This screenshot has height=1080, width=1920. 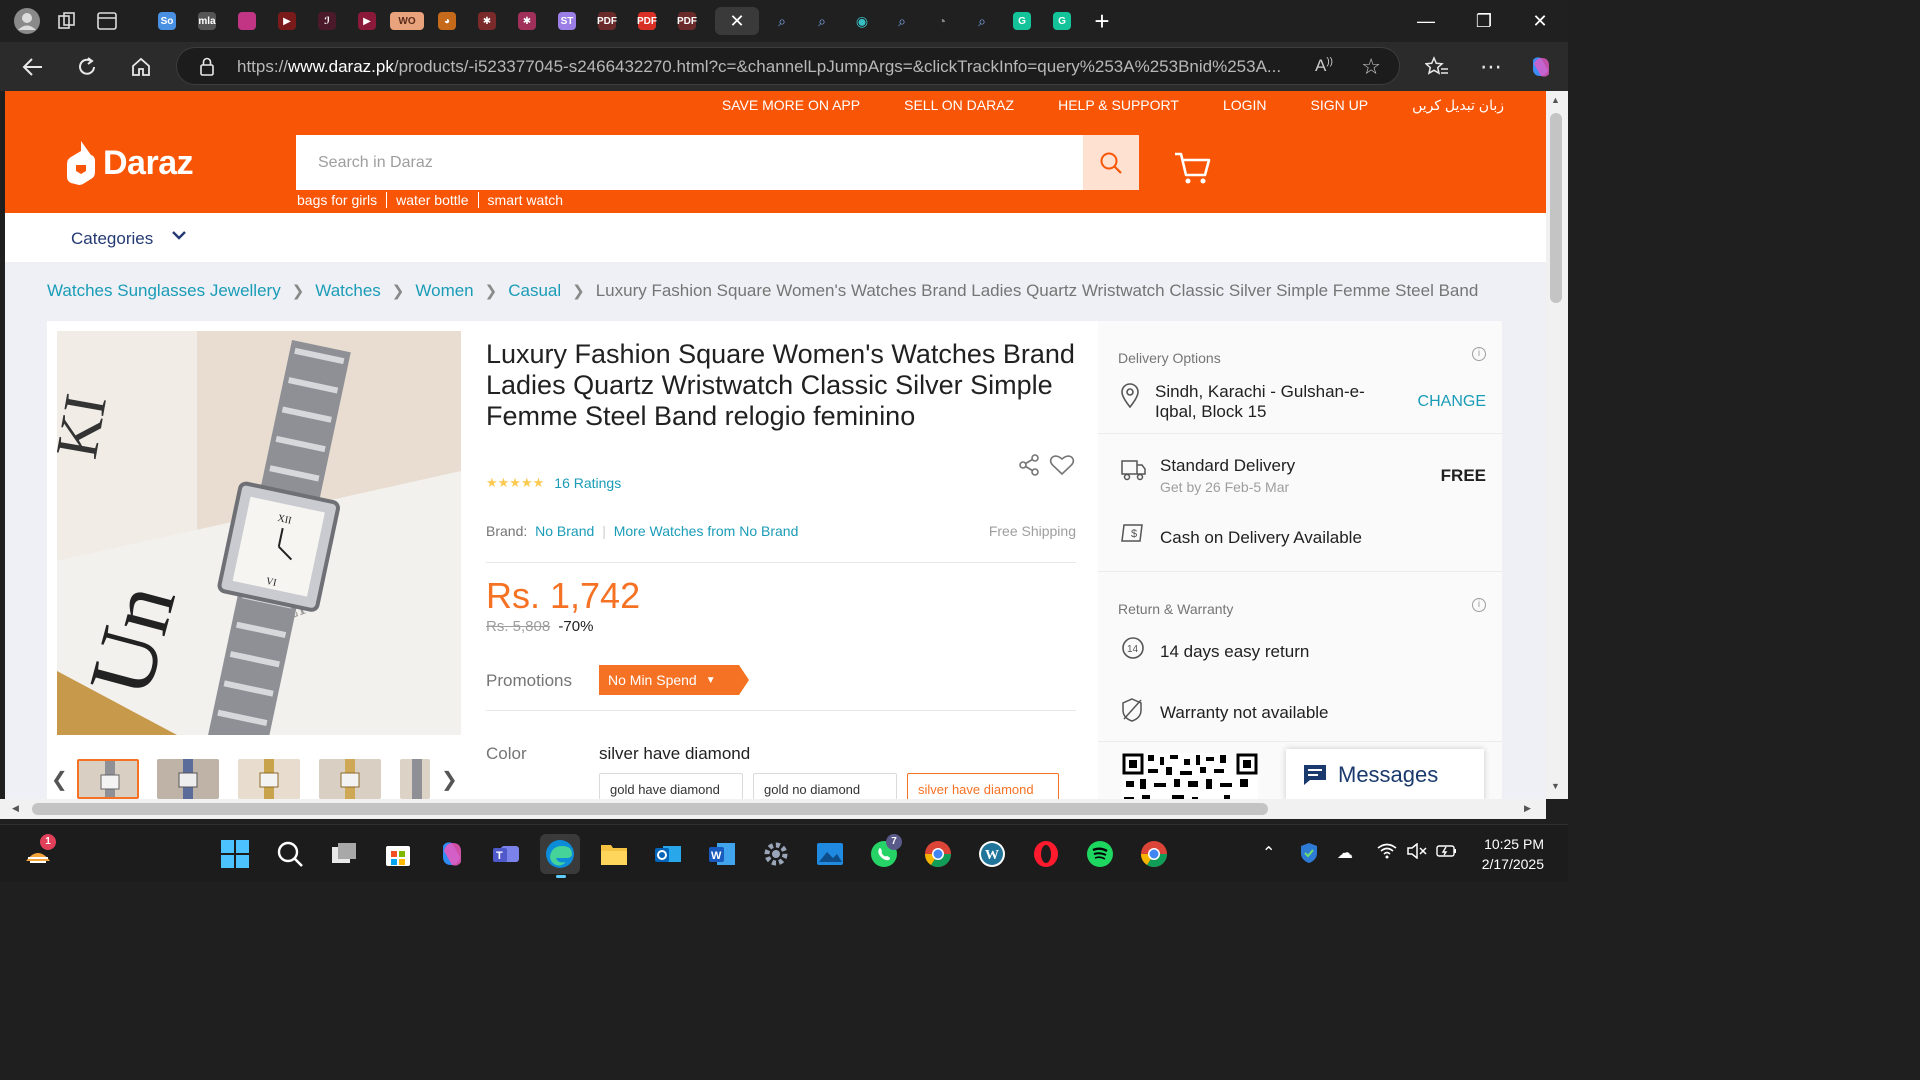 I want to click on photos-icon, so click(x=830, y=854).